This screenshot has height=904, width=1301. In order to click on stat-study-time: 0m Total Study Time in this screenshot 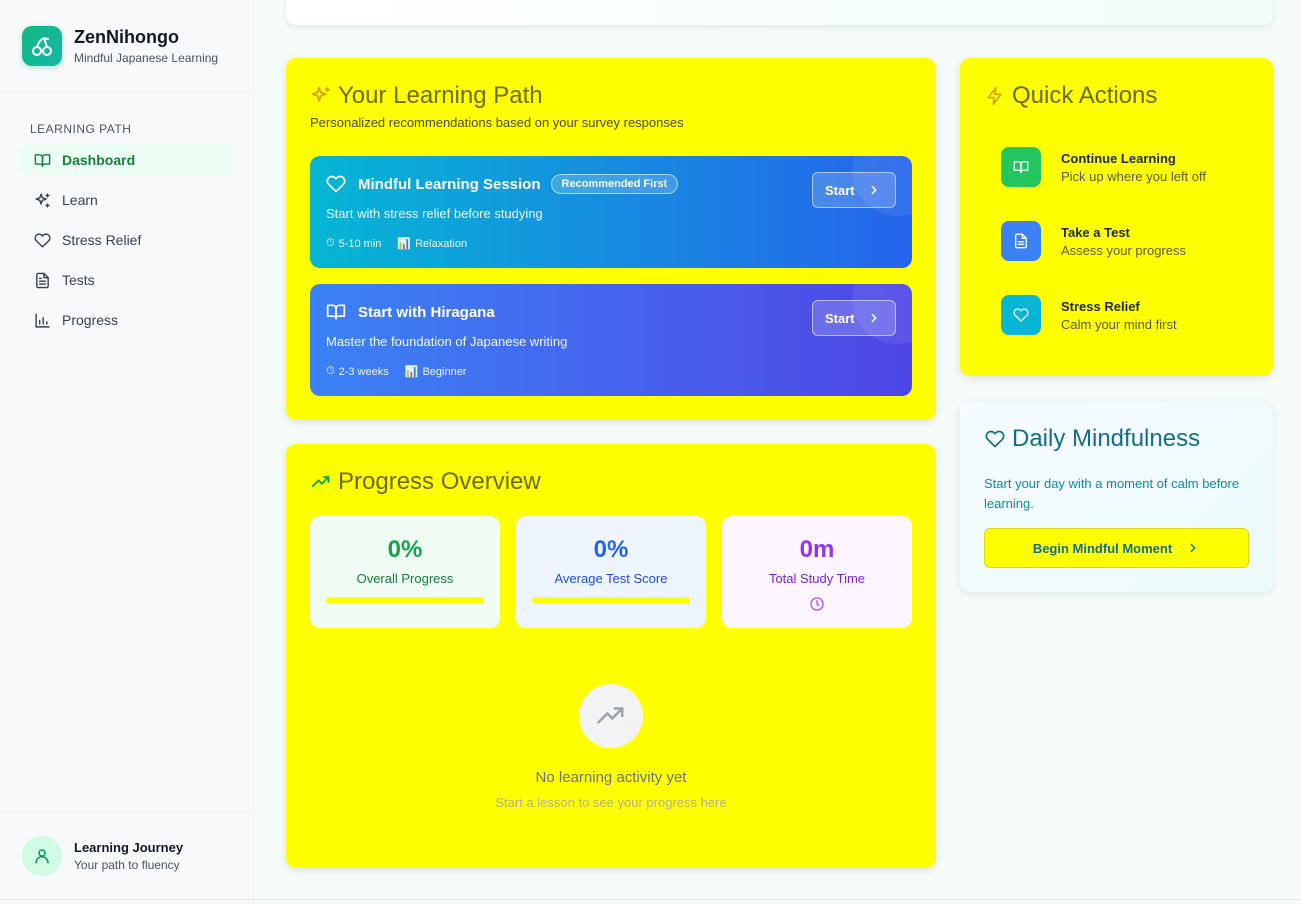, I will do `click(817, 572)`.